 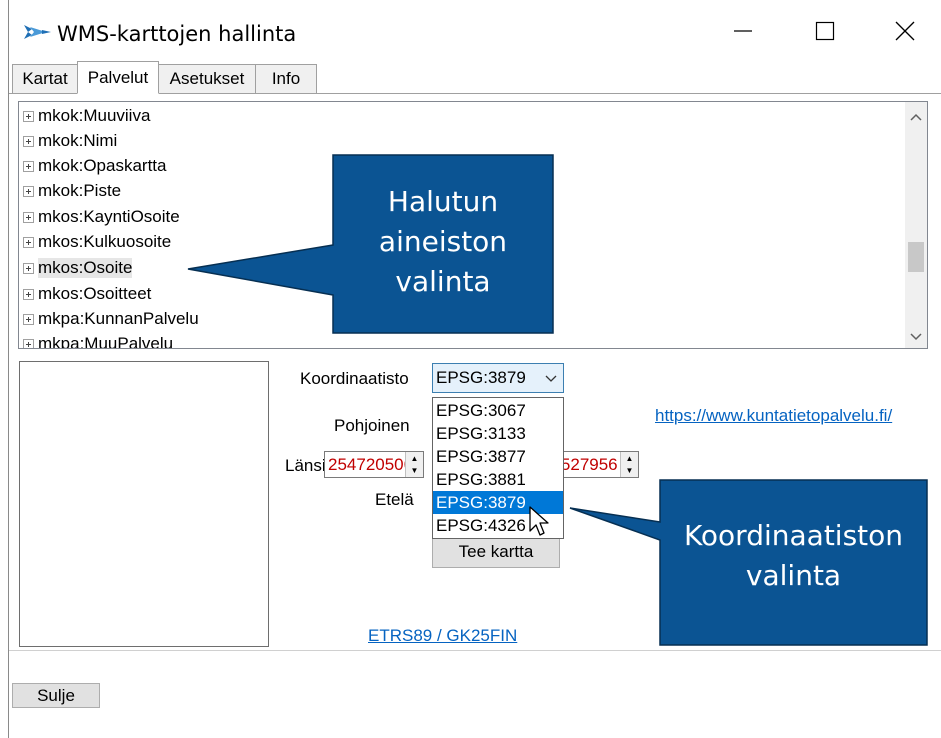 I want to click on spin-down-icon: ▼, so click(x=414, y=470).